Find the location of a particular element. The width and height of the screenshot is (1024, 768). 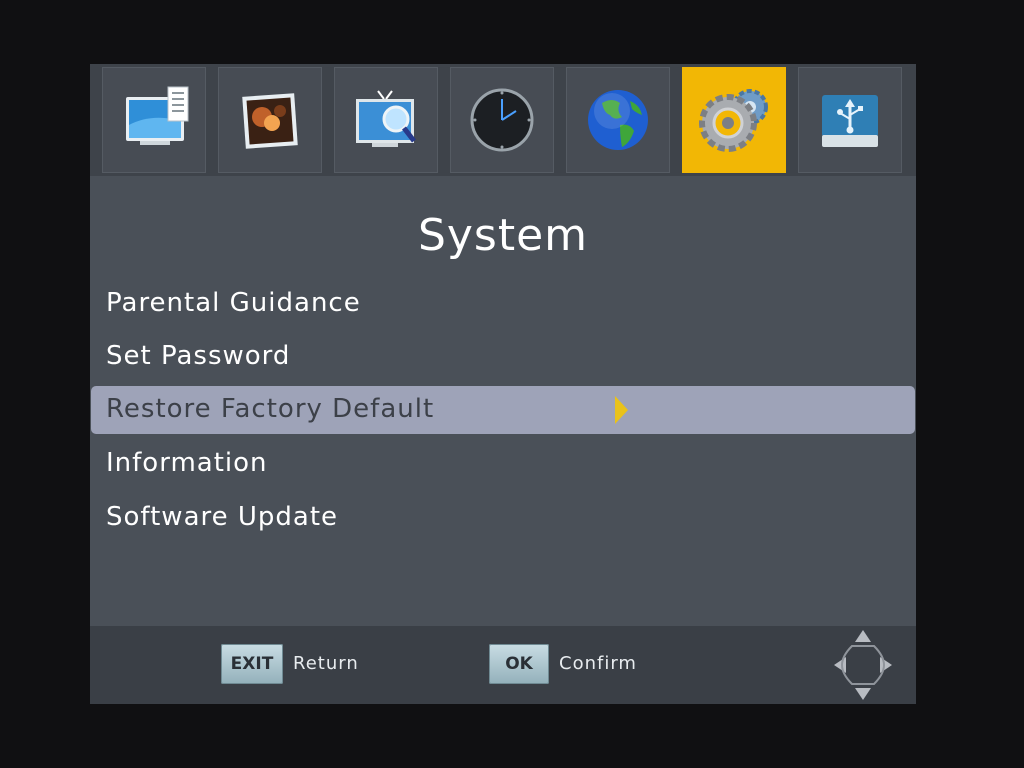

tv-search-icon is located at coordinates (386, 118).